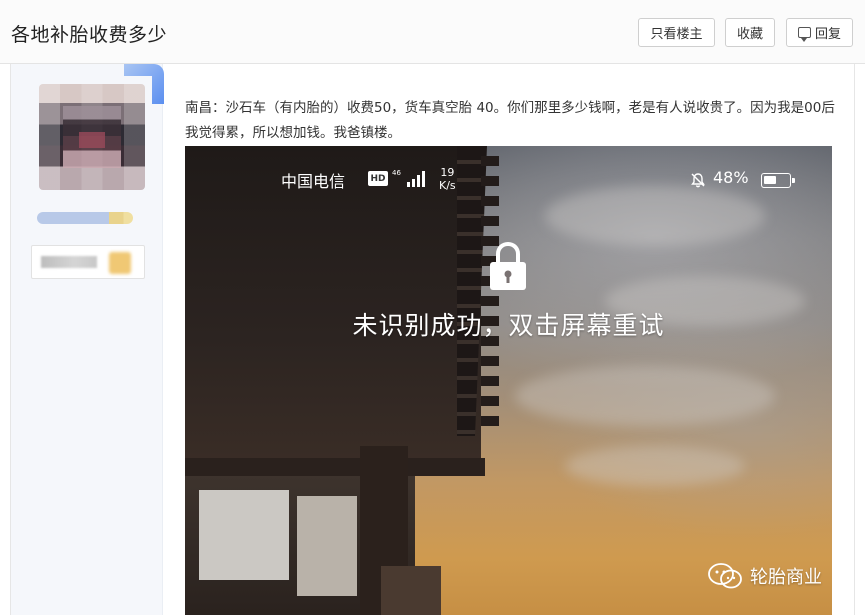 The width and height of the screenshot is (865, 615). What do you see at coordinates (378, 178) in the screenshot?
I see `hd-icon: HD` at bounding box center [378, 178].